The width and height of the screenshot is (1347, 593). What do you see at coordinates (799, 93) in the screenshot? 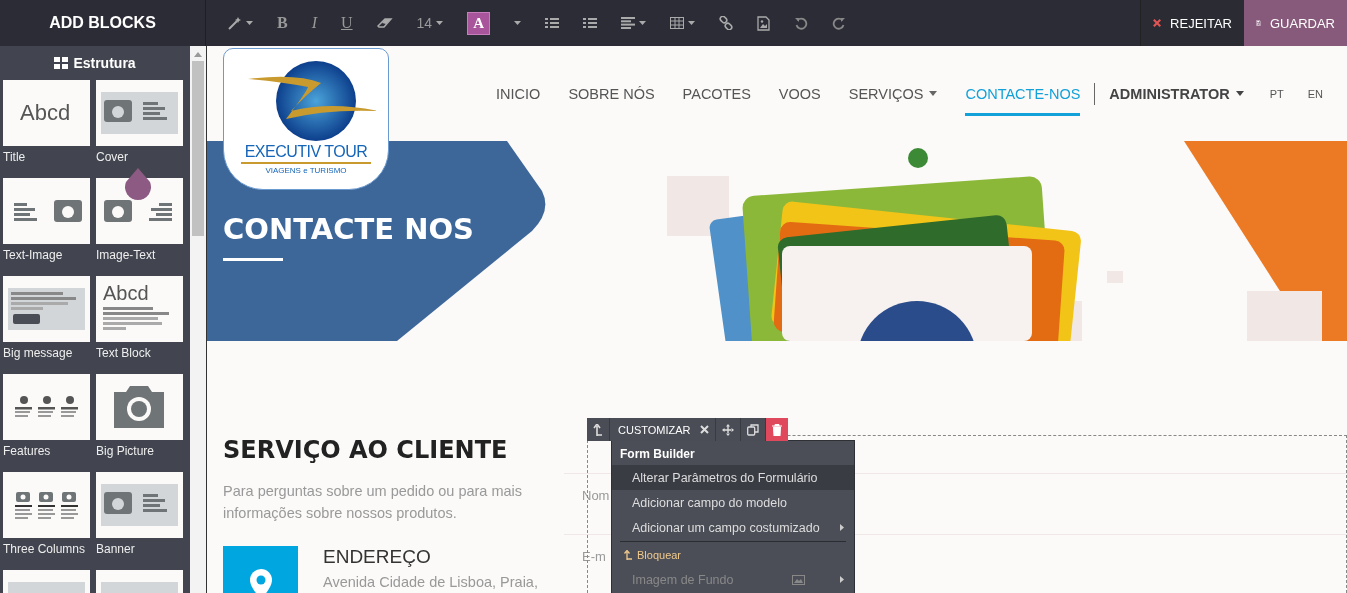
I see `nav-link: VOOS` at bounding box center [799, 93].